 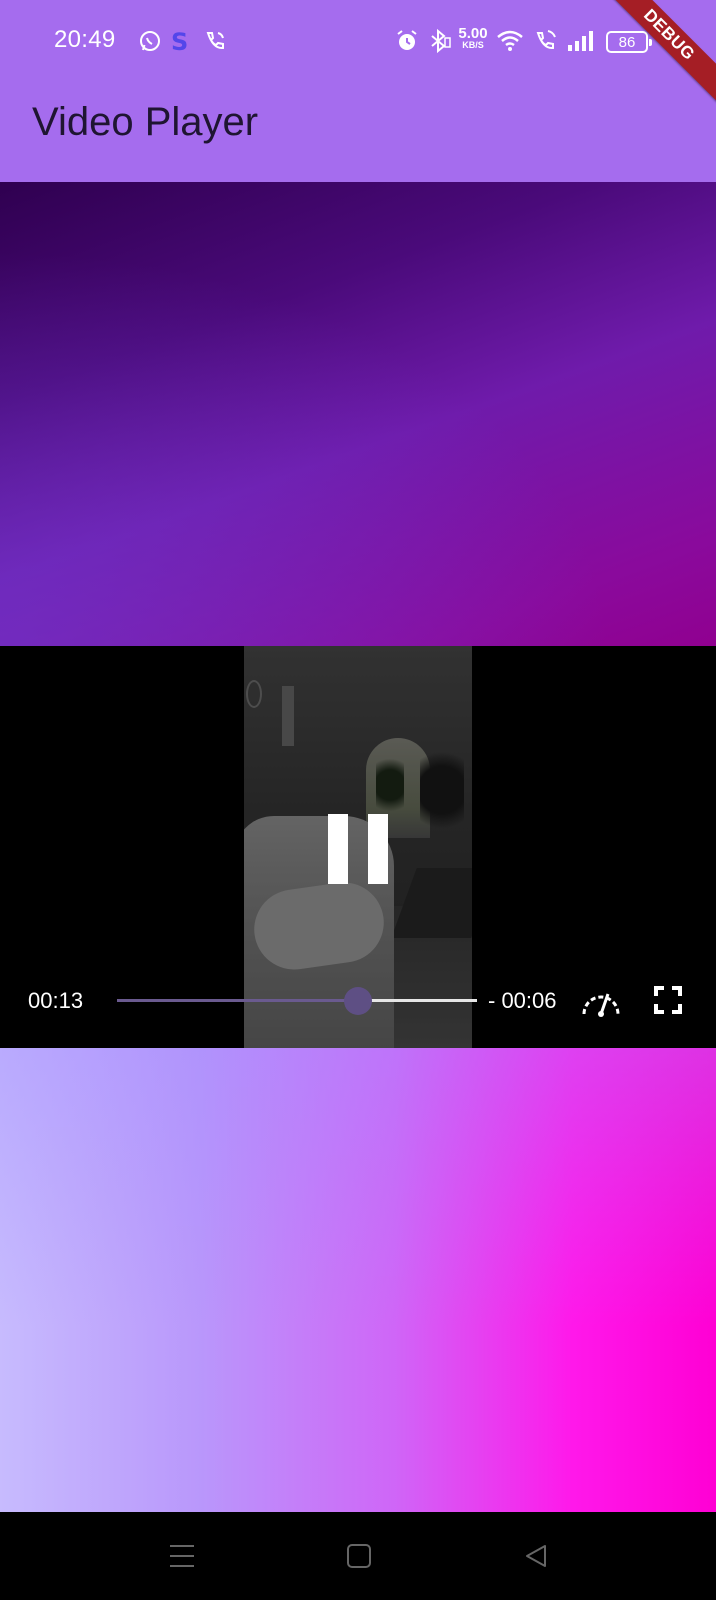 What do you see at coordinates (56, 1000) in the screenshot?
I see `position-time: 00:13` at bounding box center [56, 1000].